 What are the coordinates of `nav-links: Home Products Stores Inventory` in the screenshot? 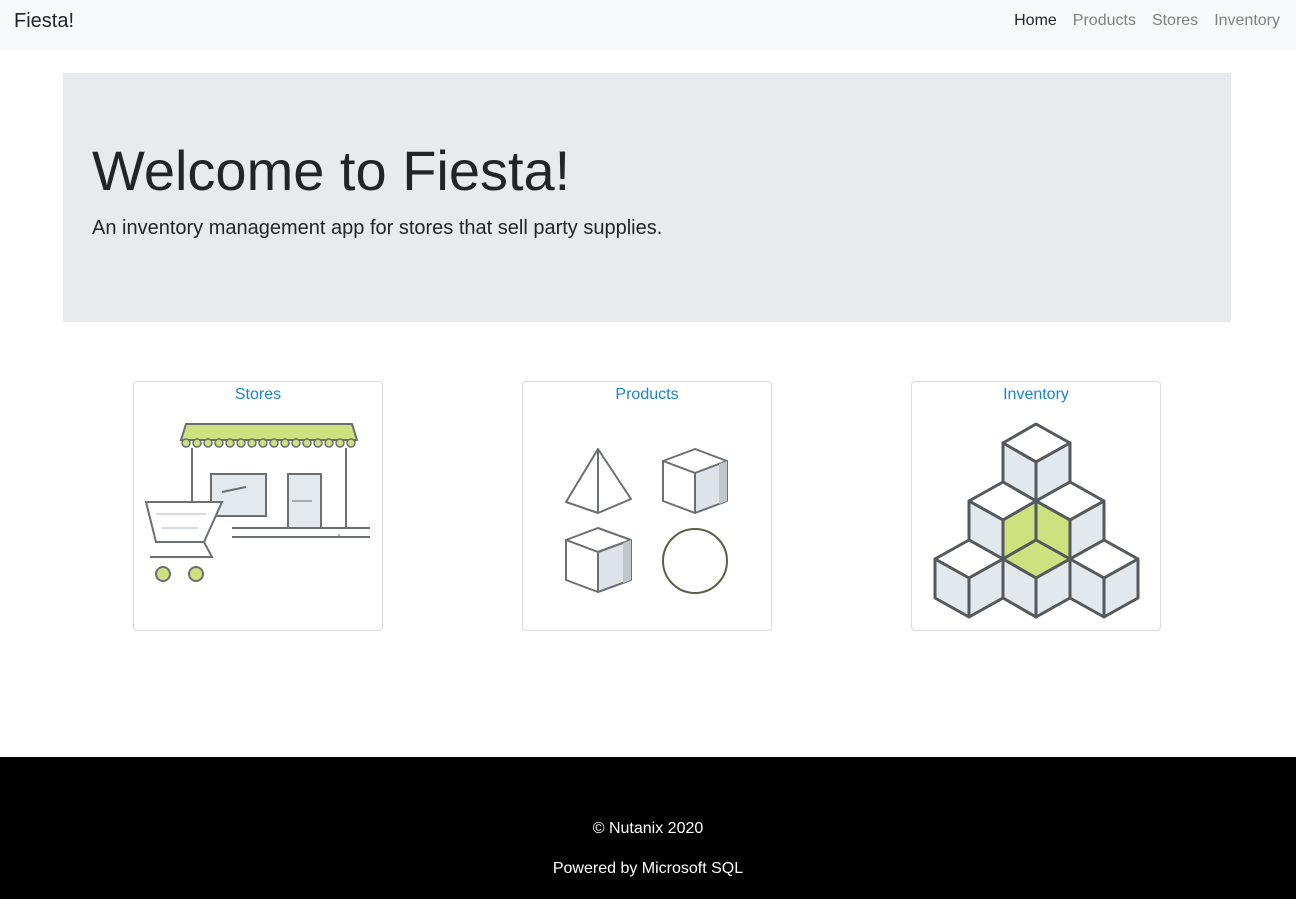 It's located at (1147, 21).